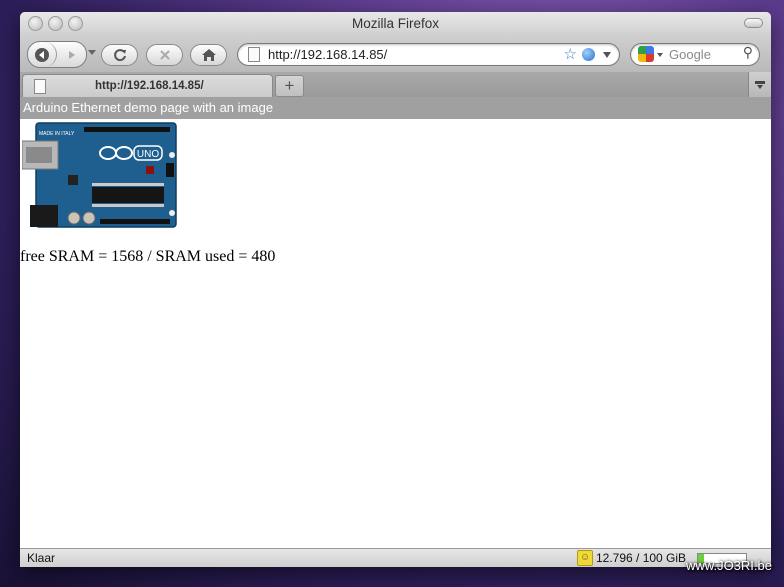 Image resolution: width=784 pixels, height=587 pixels. I want to click on google-engine-icon, so click(646, 54).